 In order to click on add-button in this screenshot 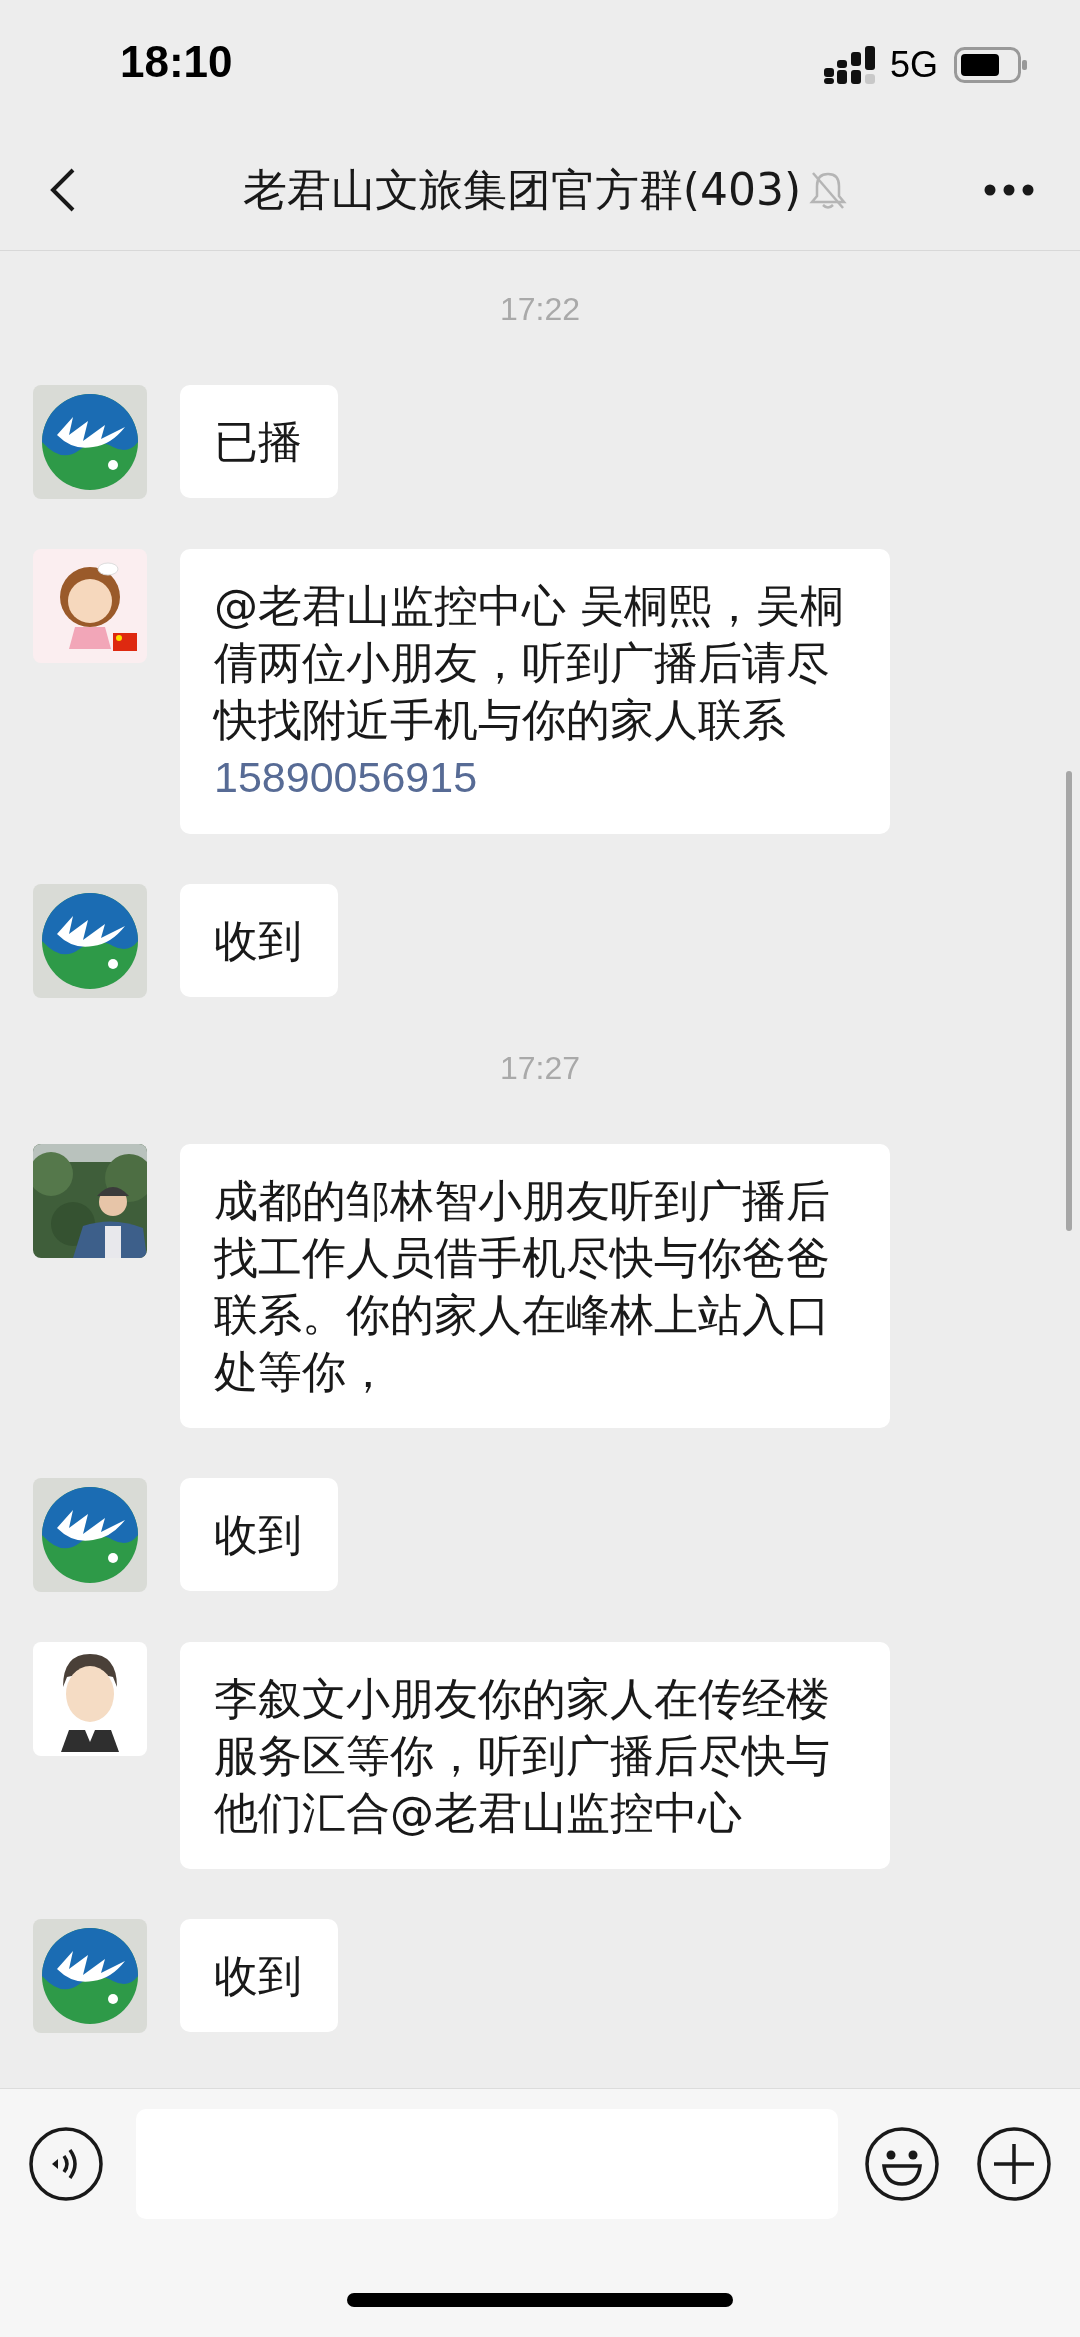, I will do `click(1014, 2164)`.